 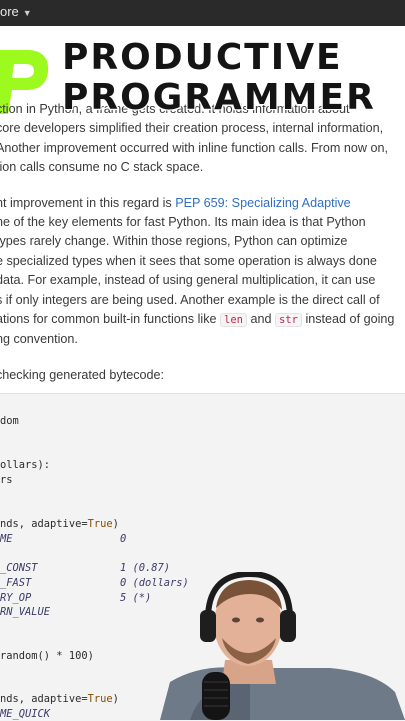 What do you see at coordinates (6, 480) in the screenshot?
I see `code-line: rs` at bounding box center [6, 480].